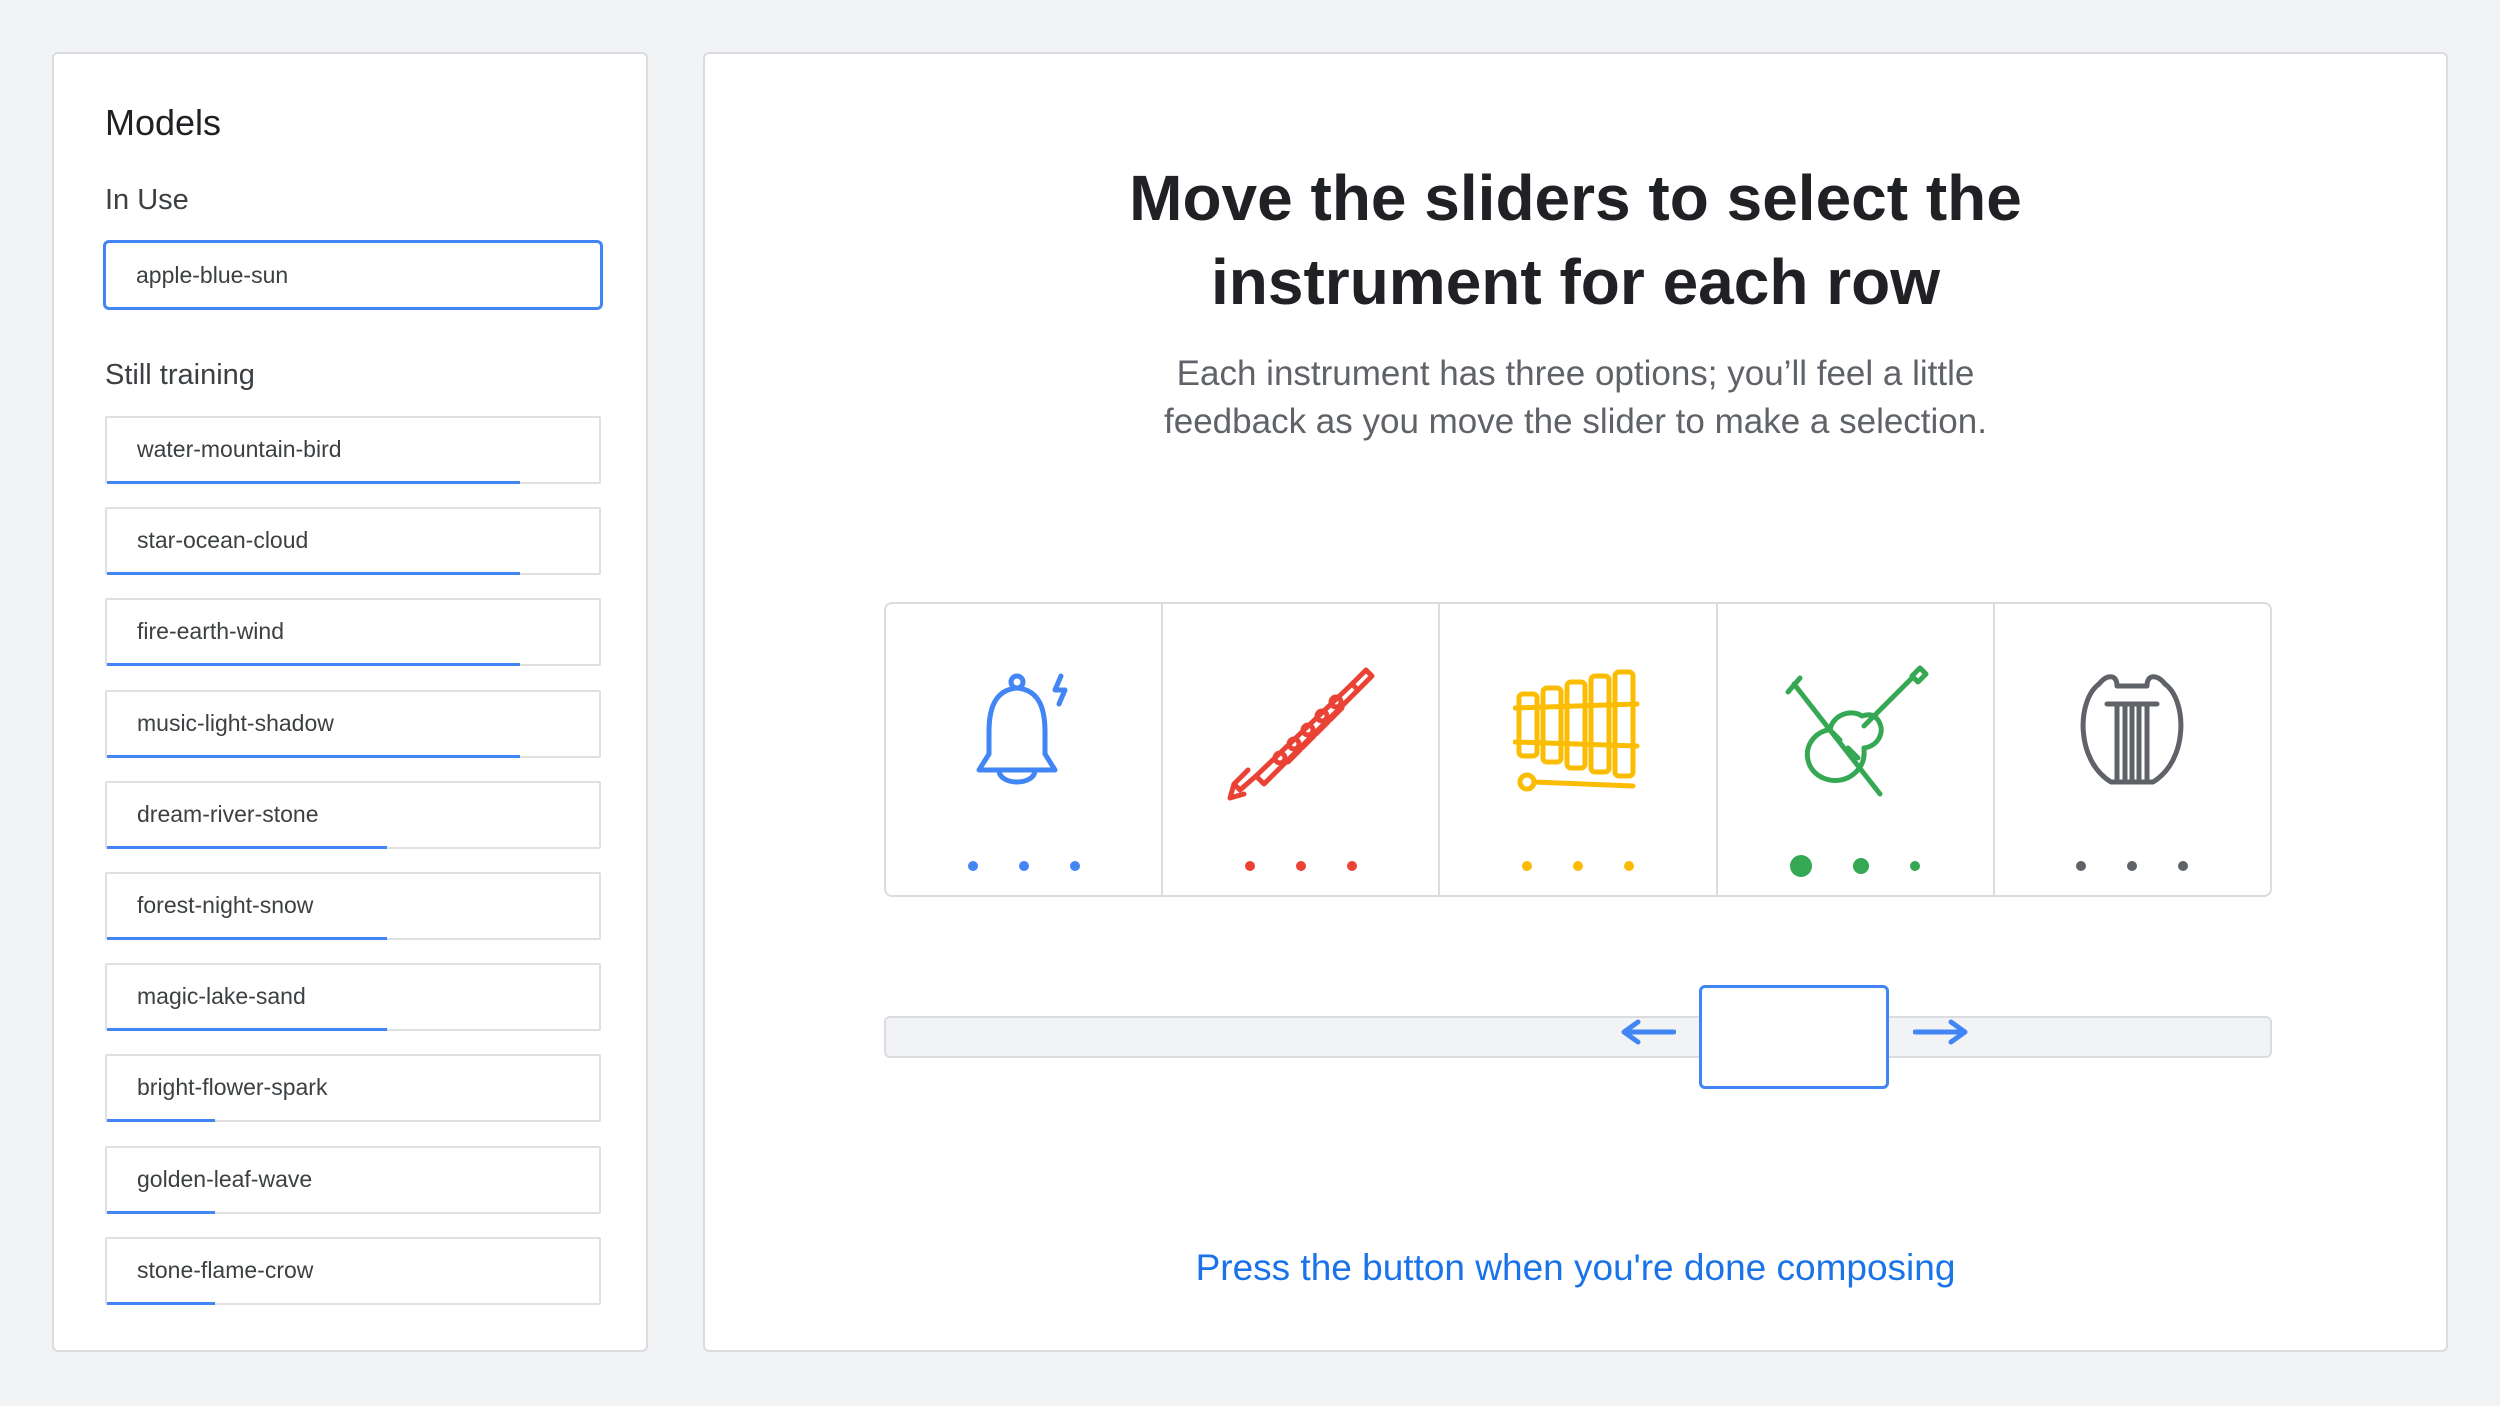  Describe the element at coordinates (1576, 730) in the screenshot. I see `xylophone-icon` at that location.